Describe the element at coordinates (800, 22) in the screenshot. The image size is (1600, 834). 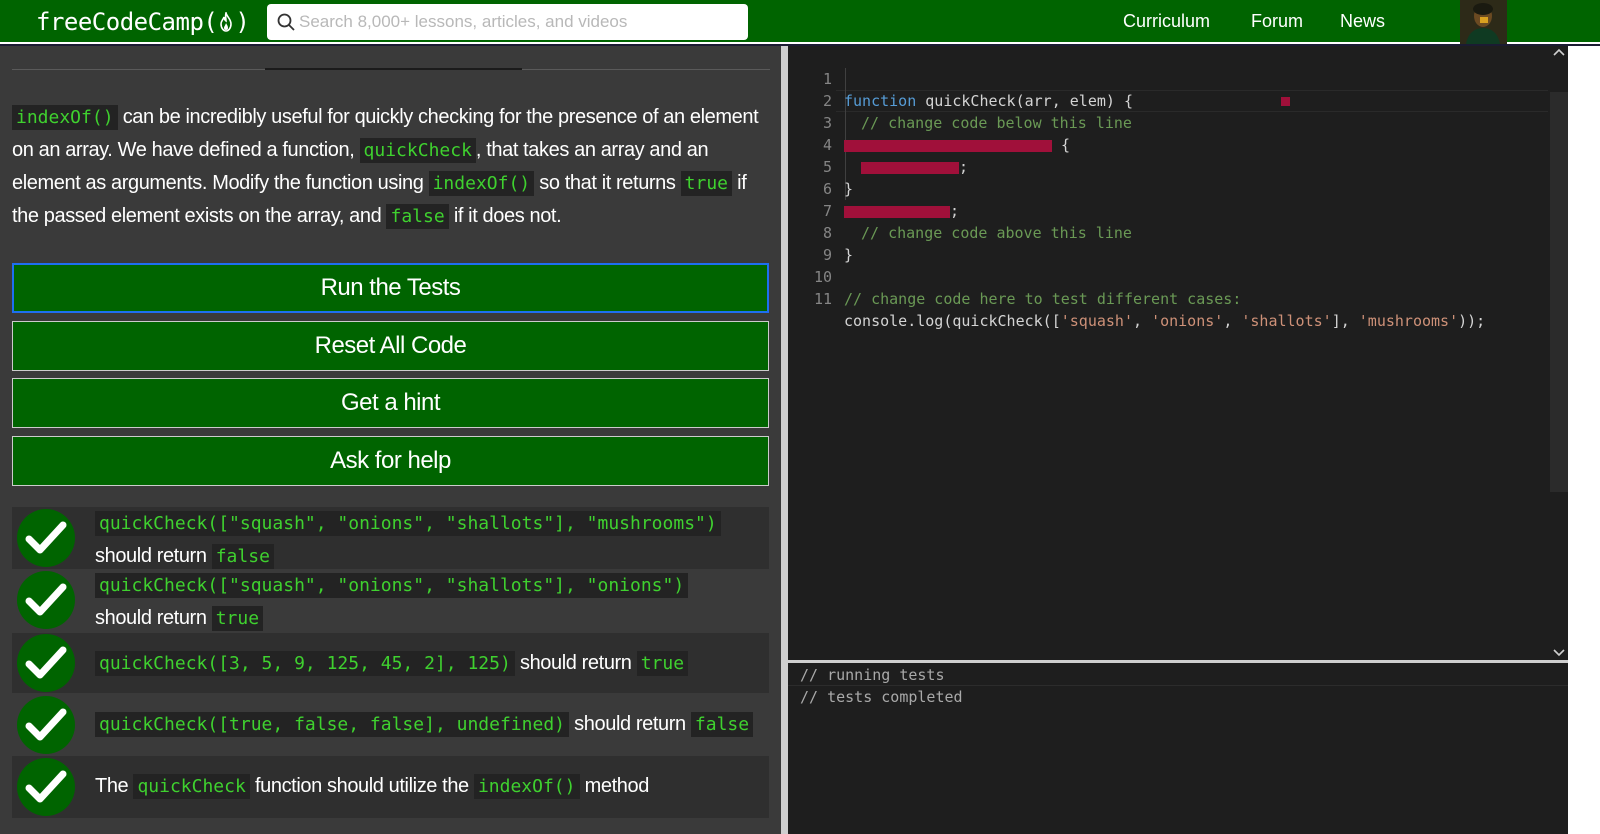
I see `top-navbar: freeCodeCamp( ) Curriculum Forum News` at that location.